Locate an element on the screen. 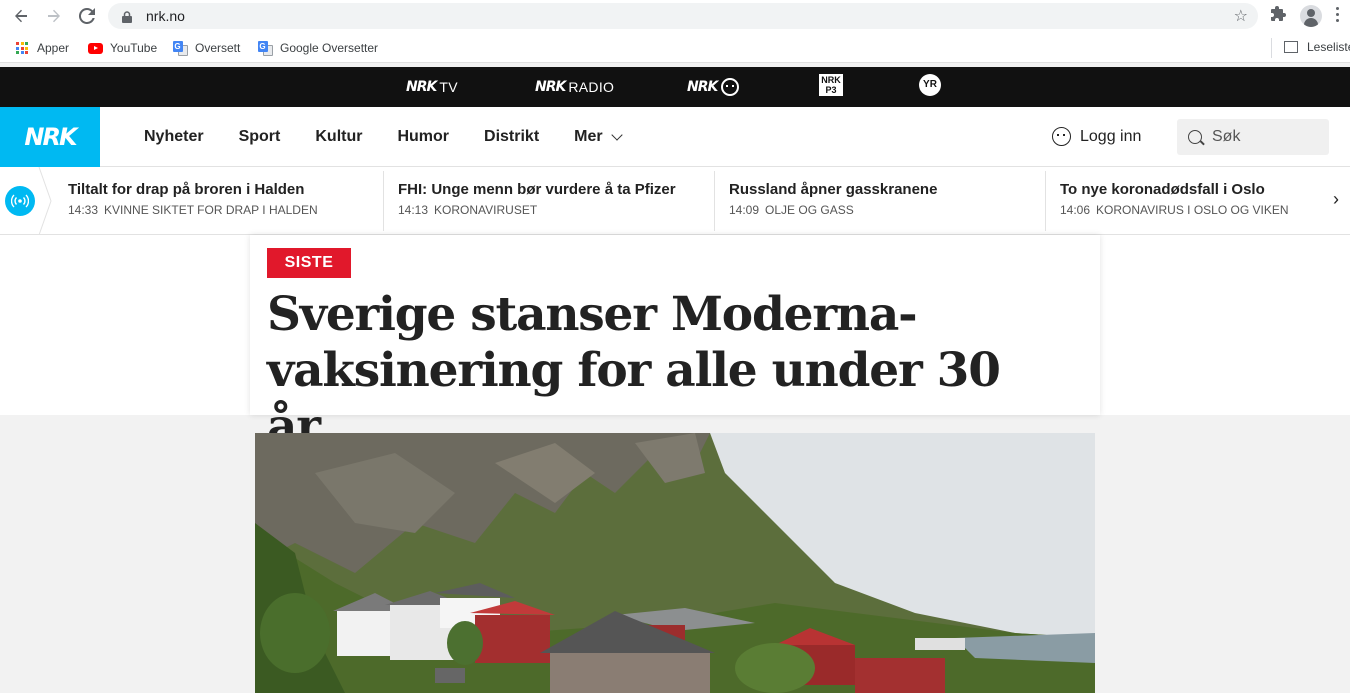 This screenshot has height=693, width=1350. reading-list-icon is located at coordinates (1291, 47).